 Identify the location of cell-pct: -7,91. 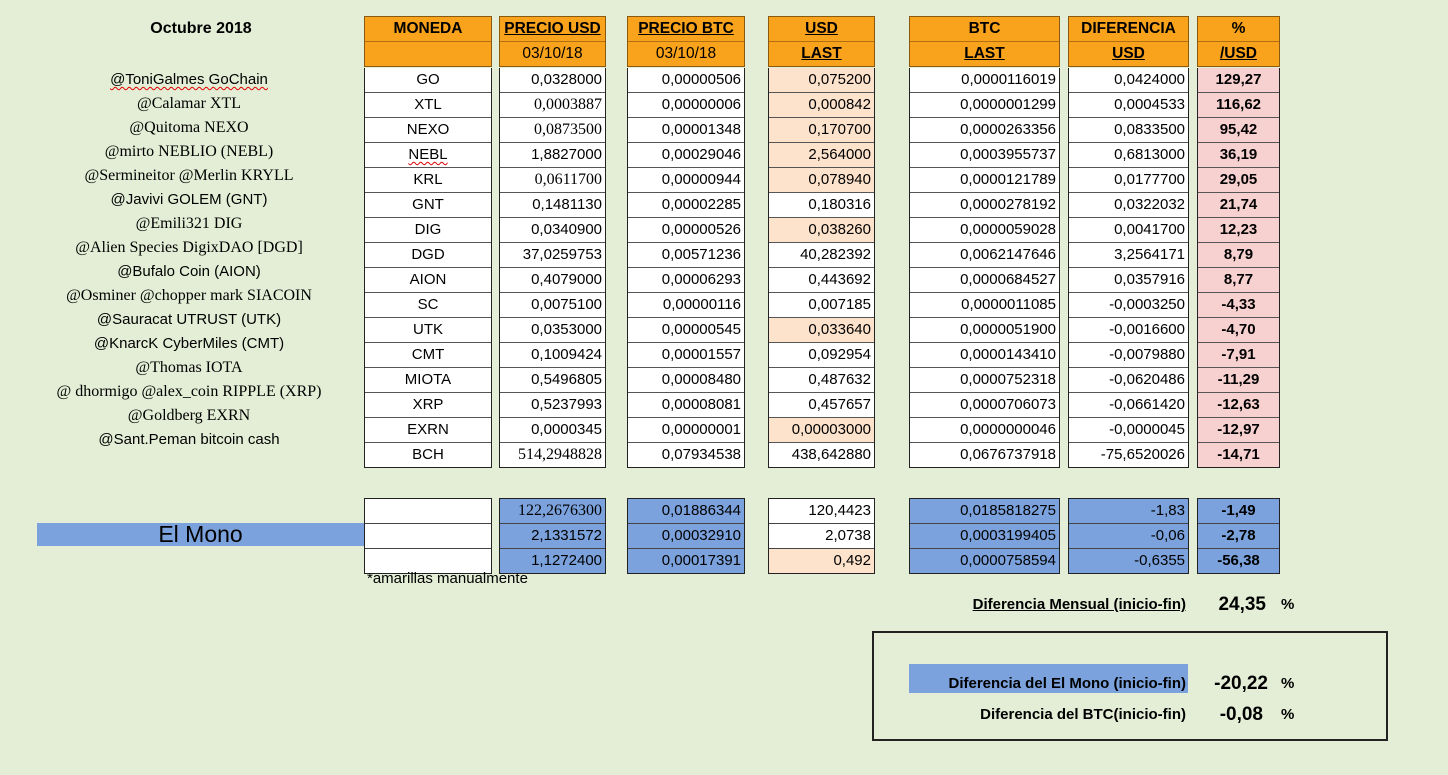
(1238, 355).